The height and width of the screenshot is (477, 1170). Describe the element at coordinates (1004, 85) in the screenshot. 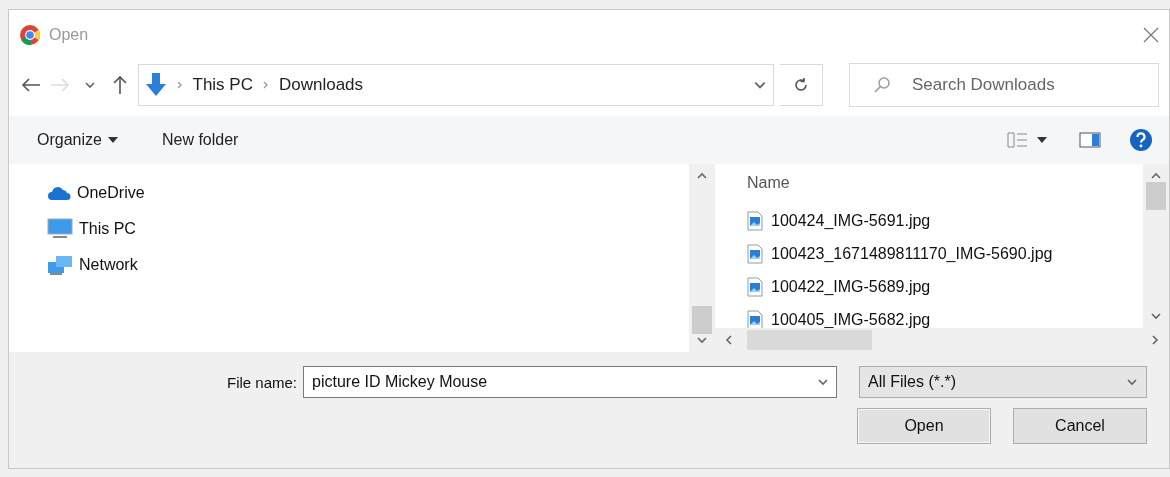

I see `search-field: Search Downloads` at that location.